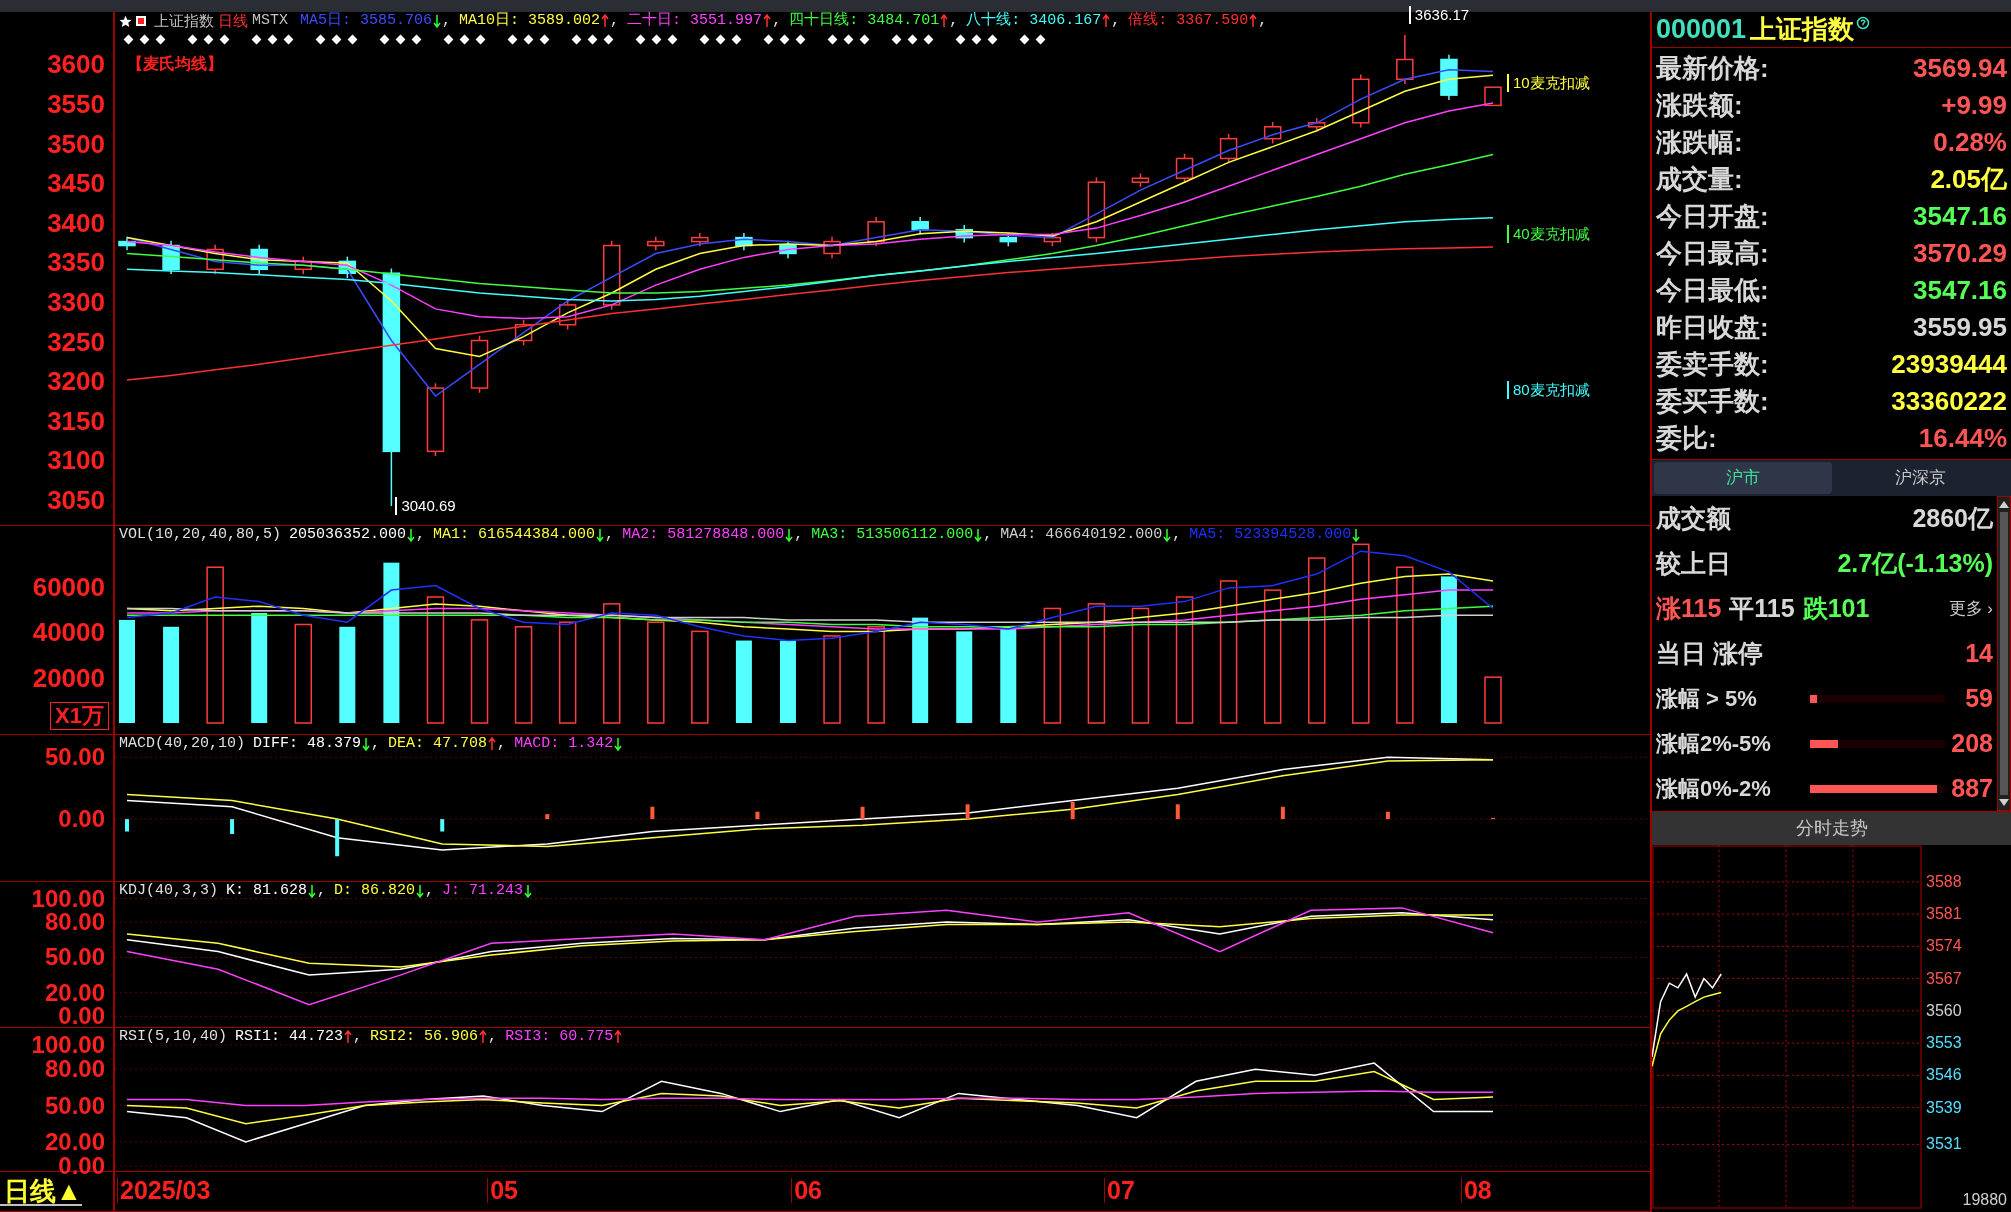  I want to click on axis-label: 3546, so click(1944, 1075).